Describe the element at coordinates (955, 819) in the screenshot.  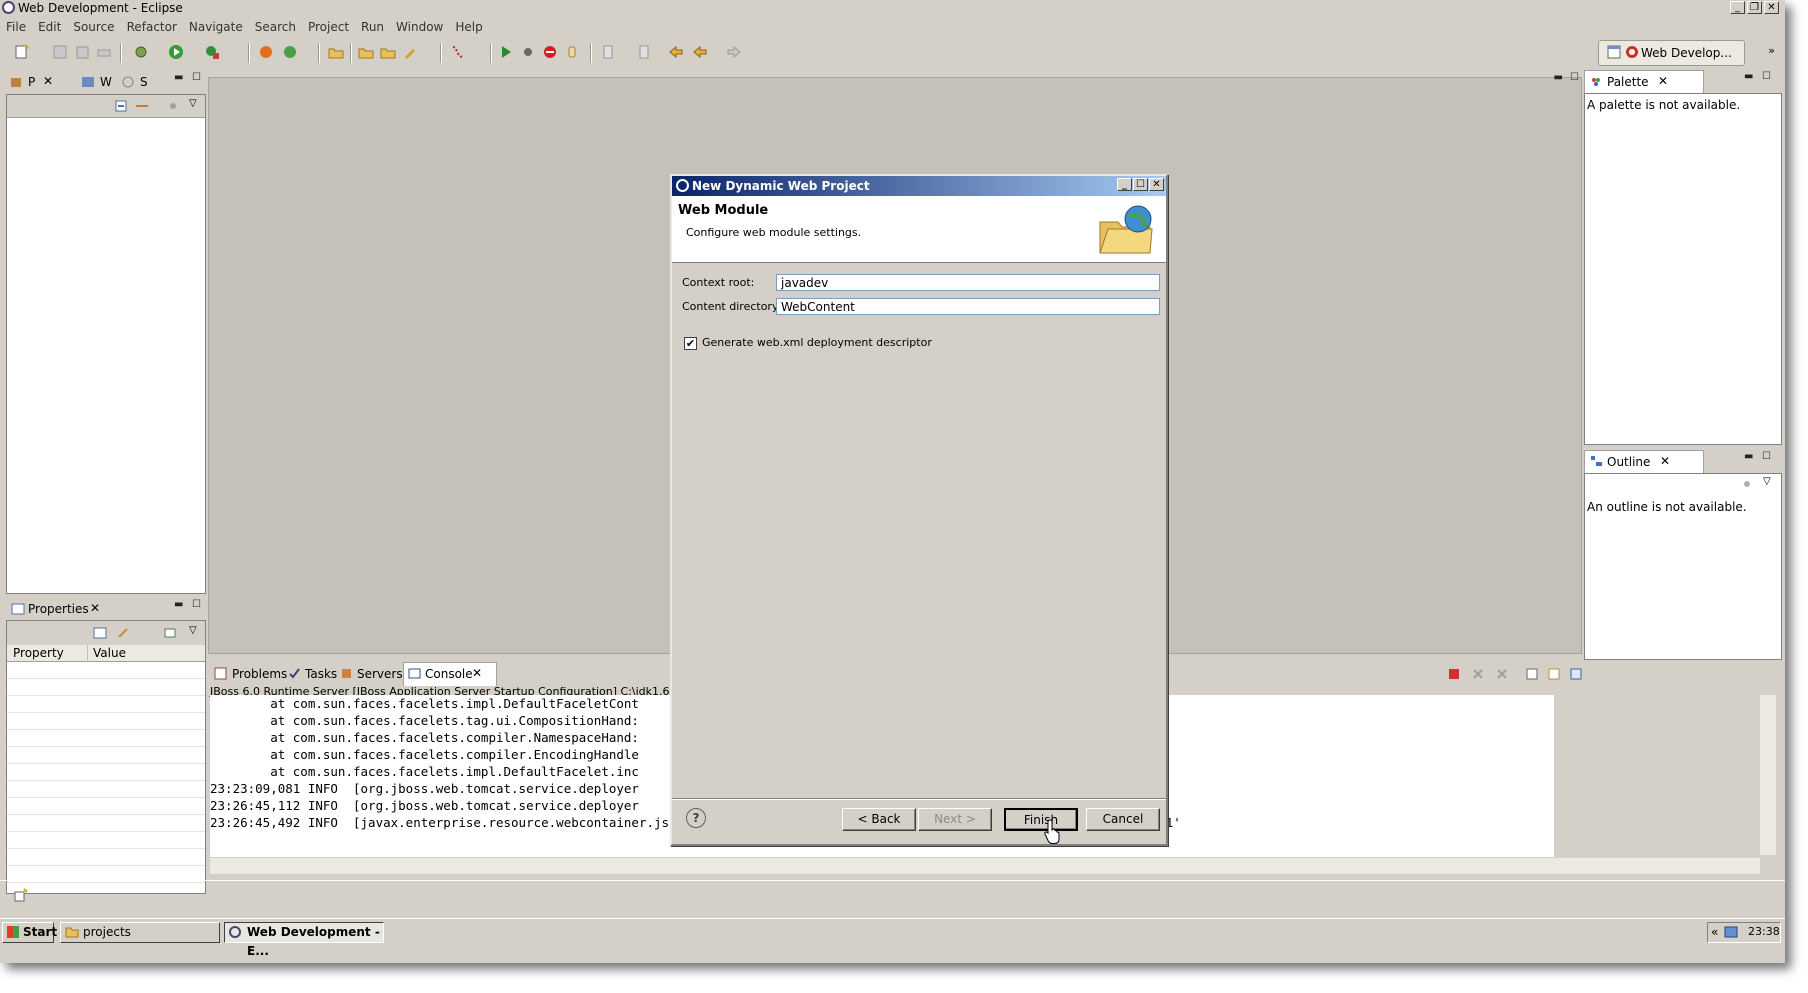
I see `next-button: Next >` at that location.